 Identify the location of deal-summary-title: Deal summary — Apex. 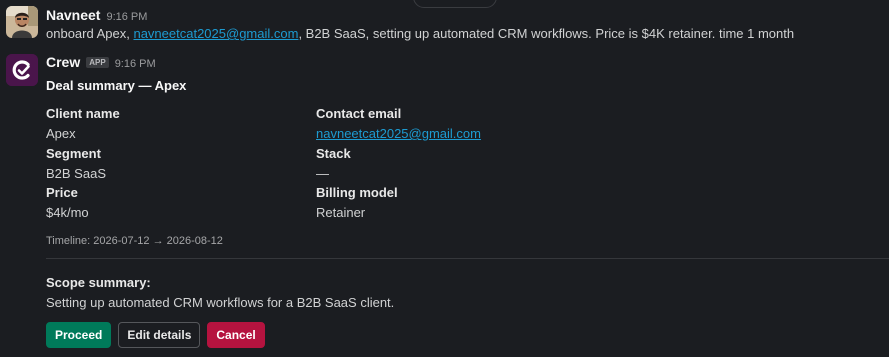
(116, 85).